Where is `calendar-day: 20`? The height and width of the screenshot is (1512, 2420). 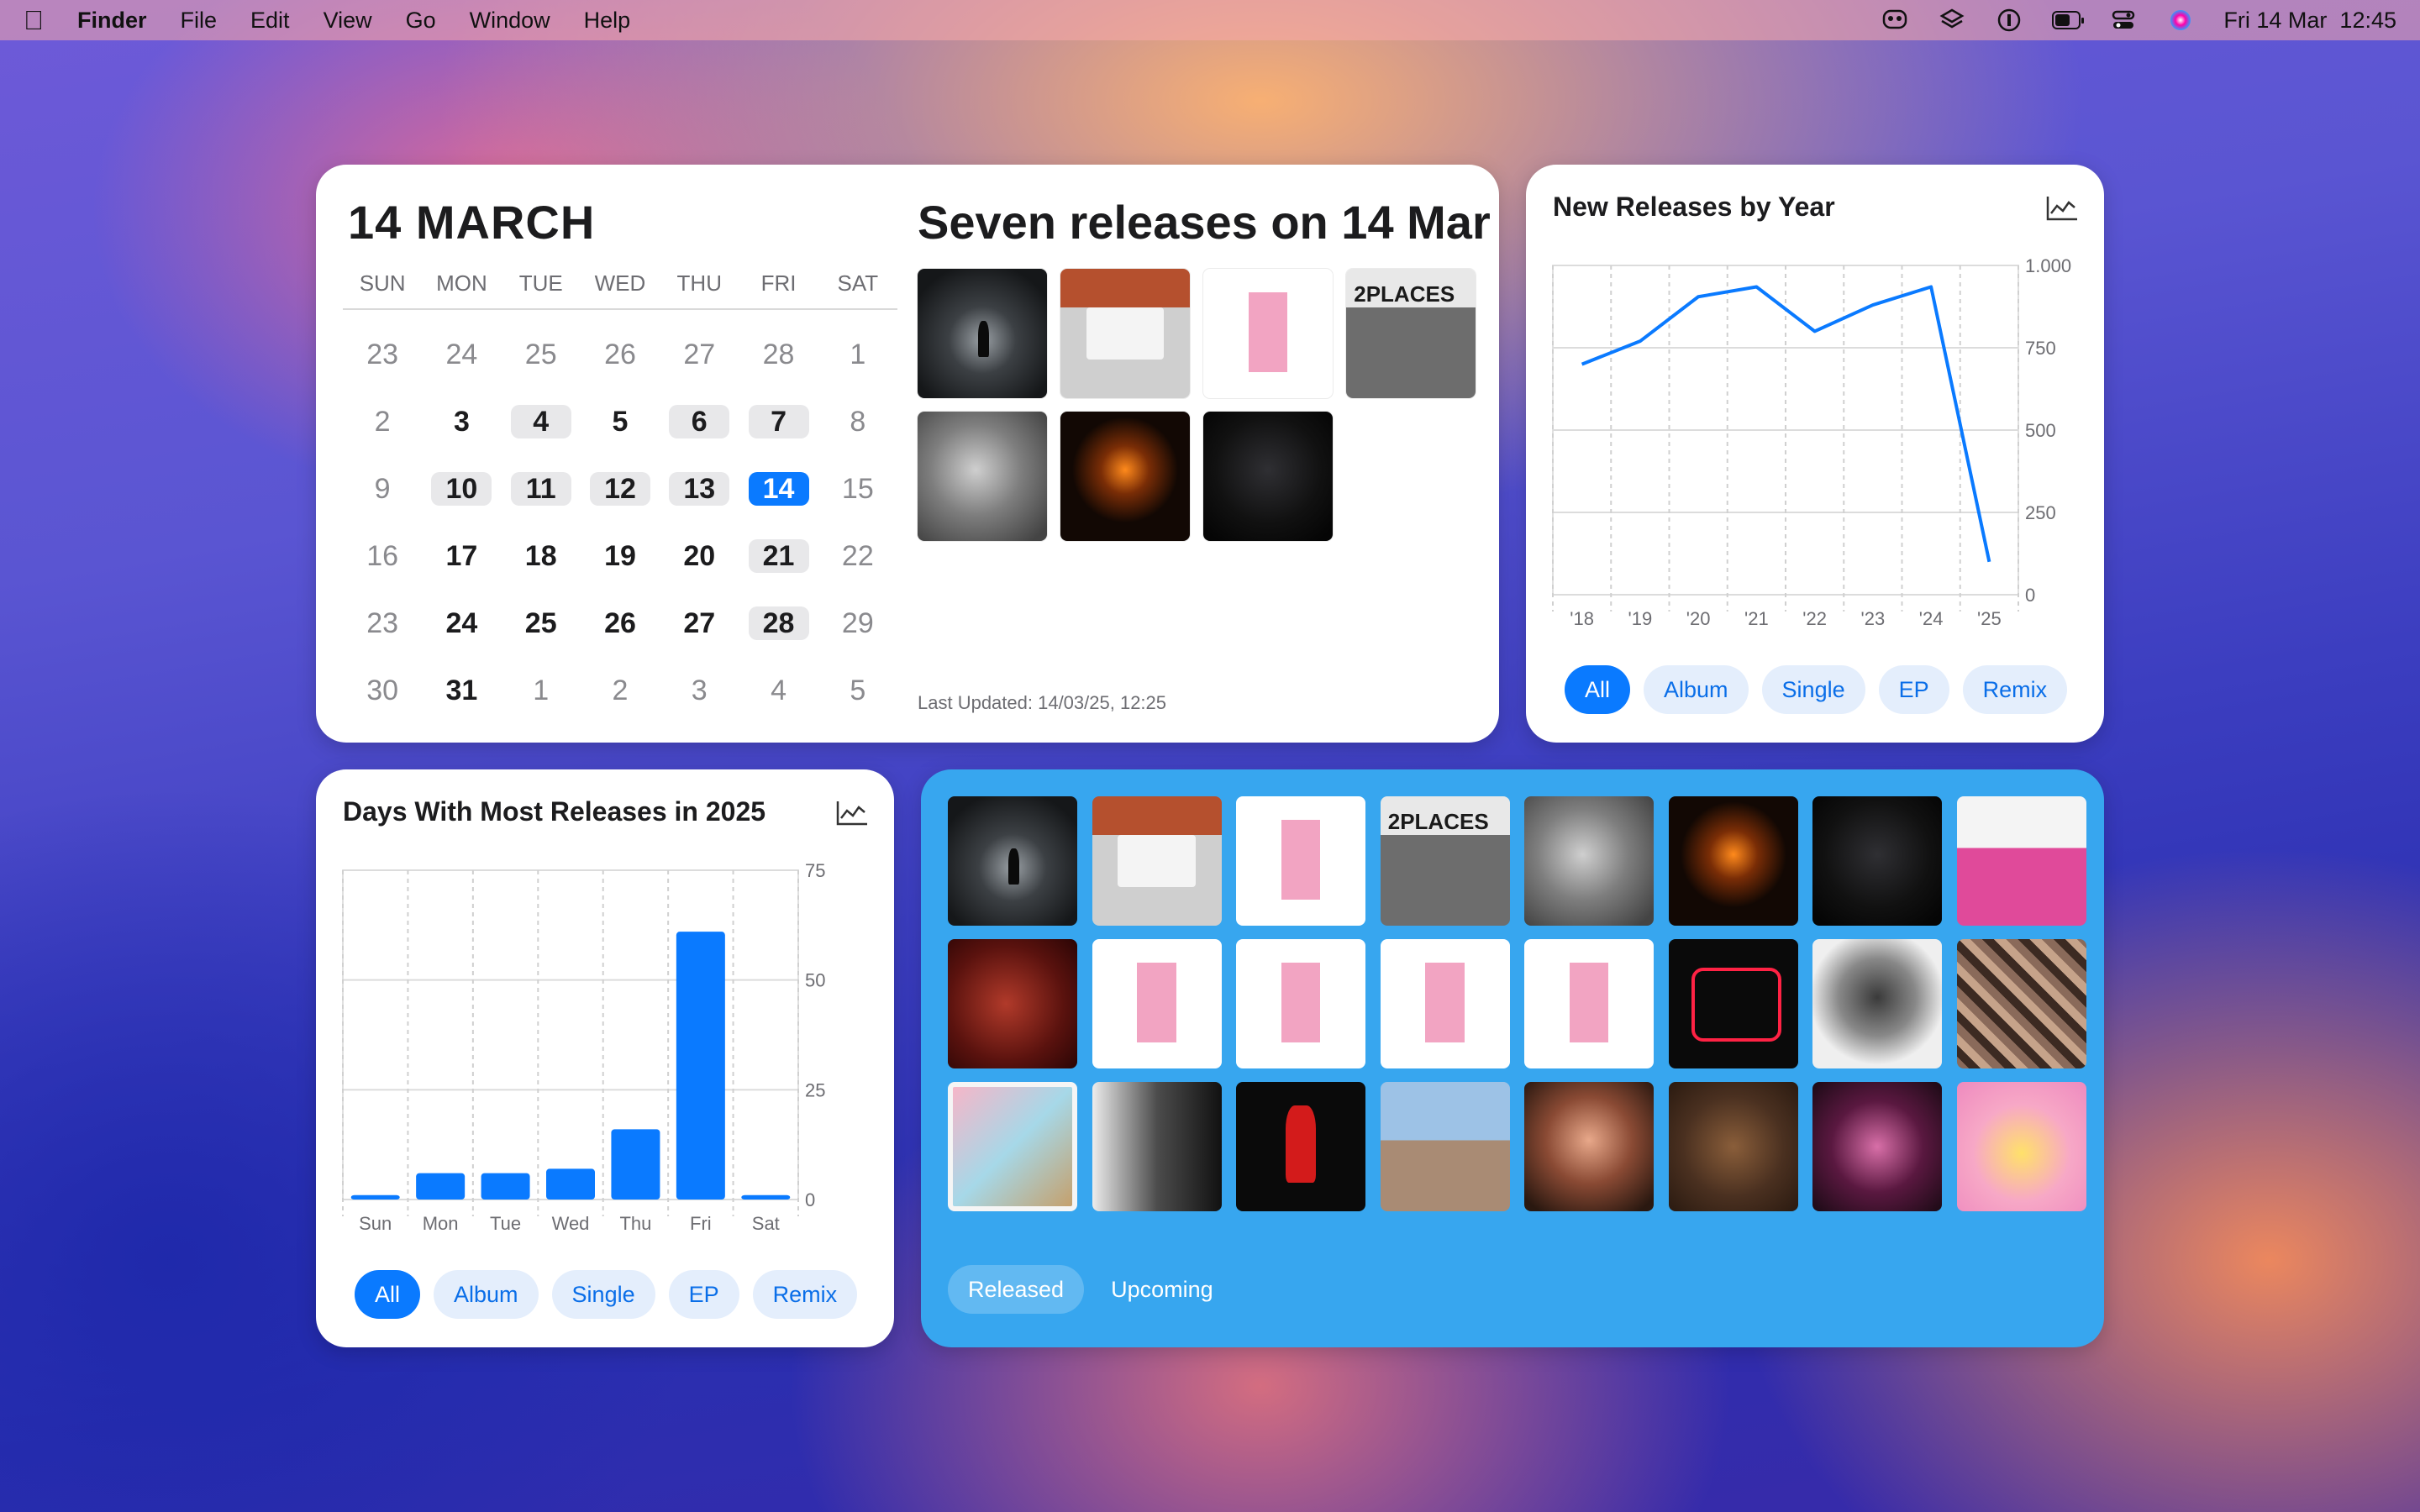 calendar-day: 20 is located at coordinates (699, 556).